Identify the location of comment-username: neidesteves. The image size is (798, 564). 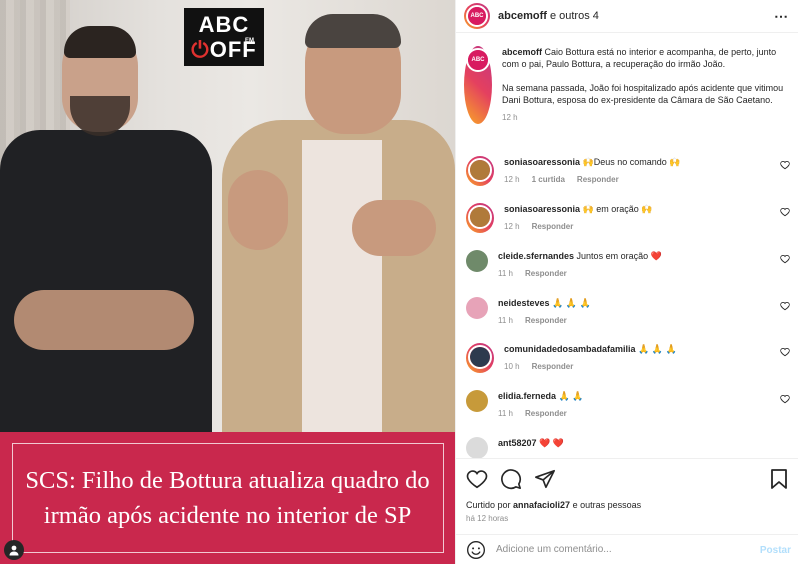
(524, 303).